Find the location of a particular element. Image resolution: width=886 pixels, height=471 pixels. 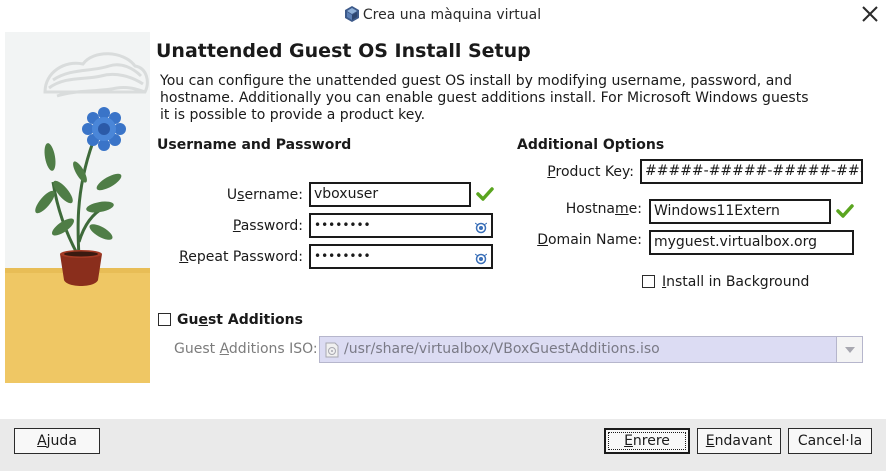

cancel-button: Cancel·la is located at coordinates (830, 441).